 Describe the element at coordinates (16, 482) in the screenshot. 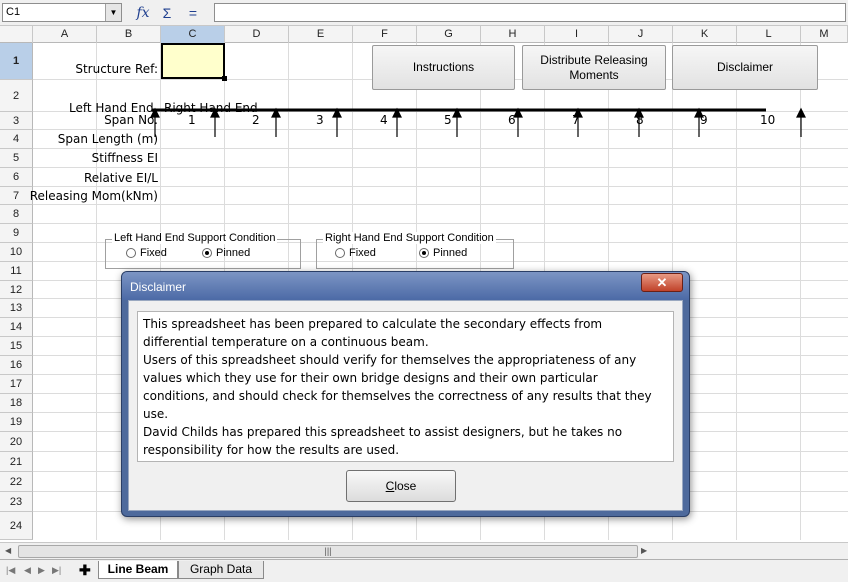

I see `row-header: 22` at that location.